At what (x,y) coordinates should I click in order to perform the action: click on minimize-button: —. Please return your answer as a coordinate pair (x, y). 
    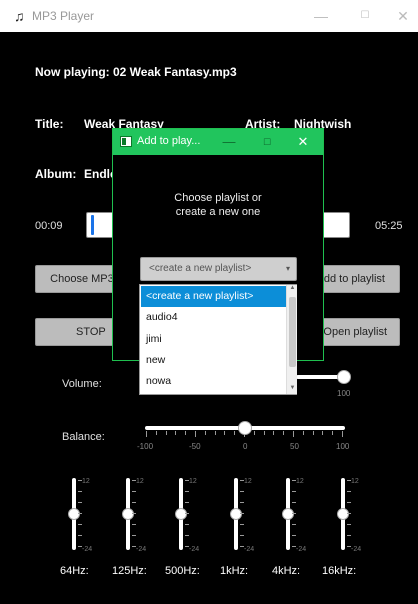
    Looking at the image, I should click on (321, 16).